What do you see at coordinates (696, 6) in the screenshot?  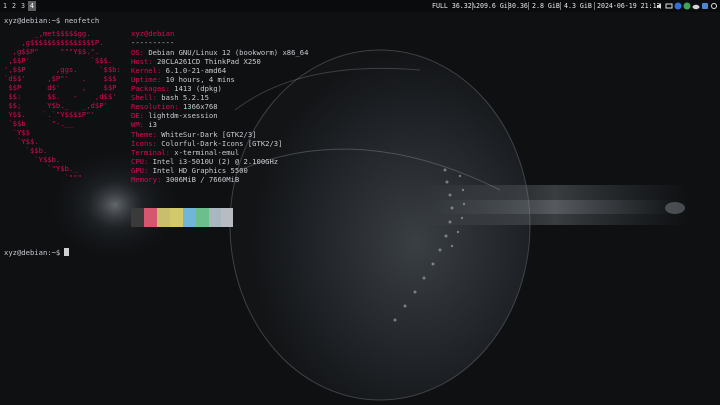 I see `cloud-icon` at bounding box center [696, 6].